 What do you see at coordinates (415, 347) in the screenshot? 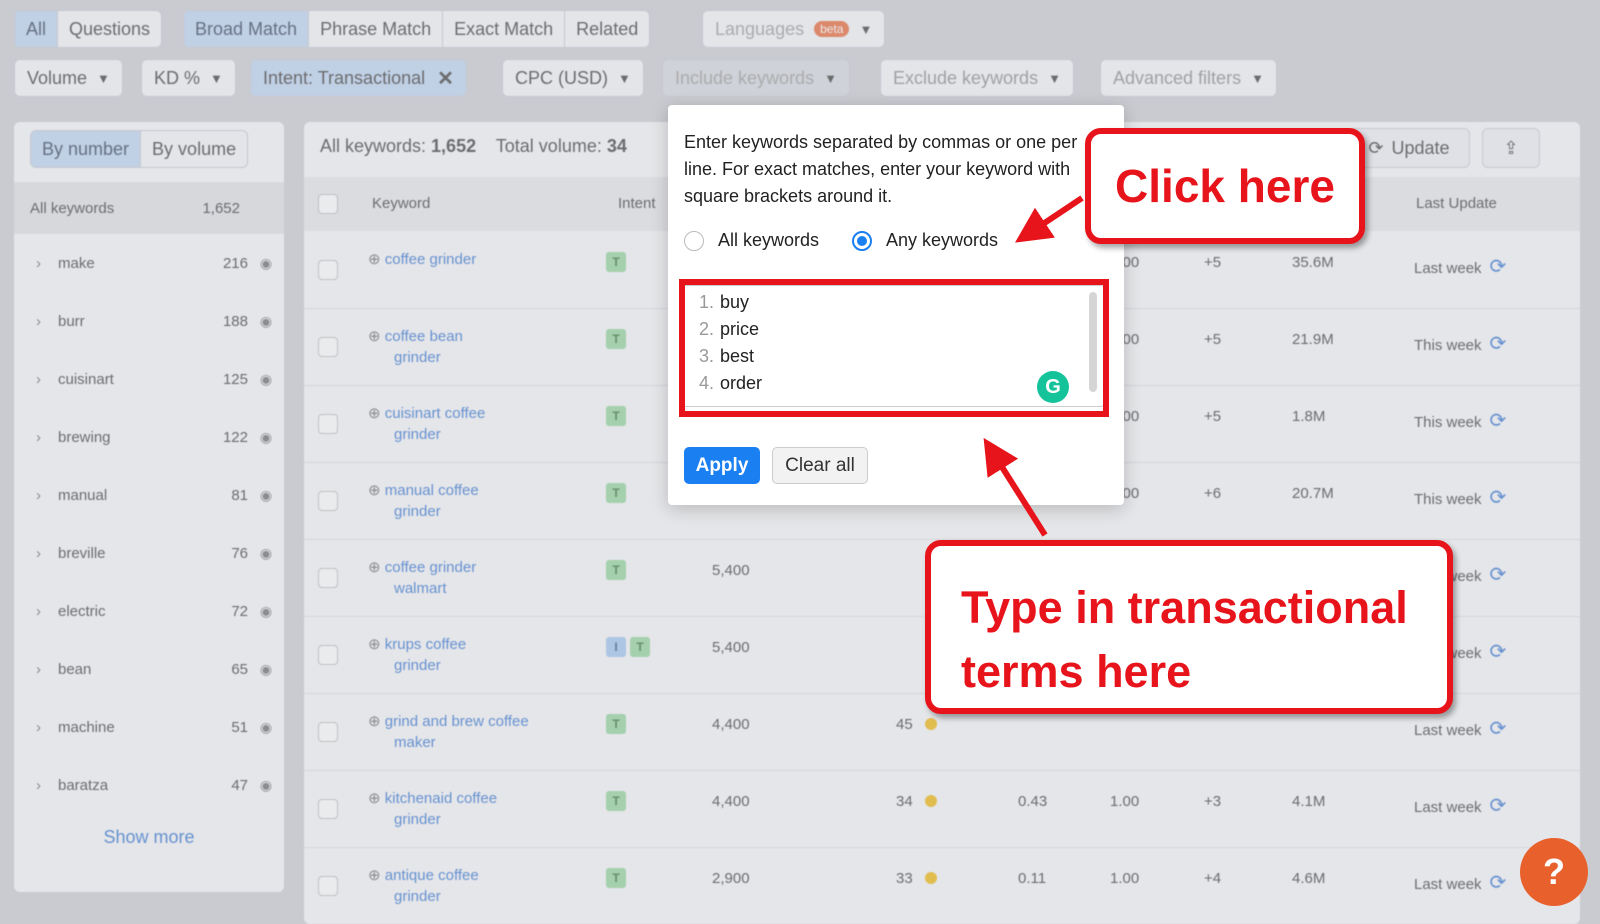
I see `keyword-link: ⊕ coffee bean grinder` at bounding box center [415, 347].